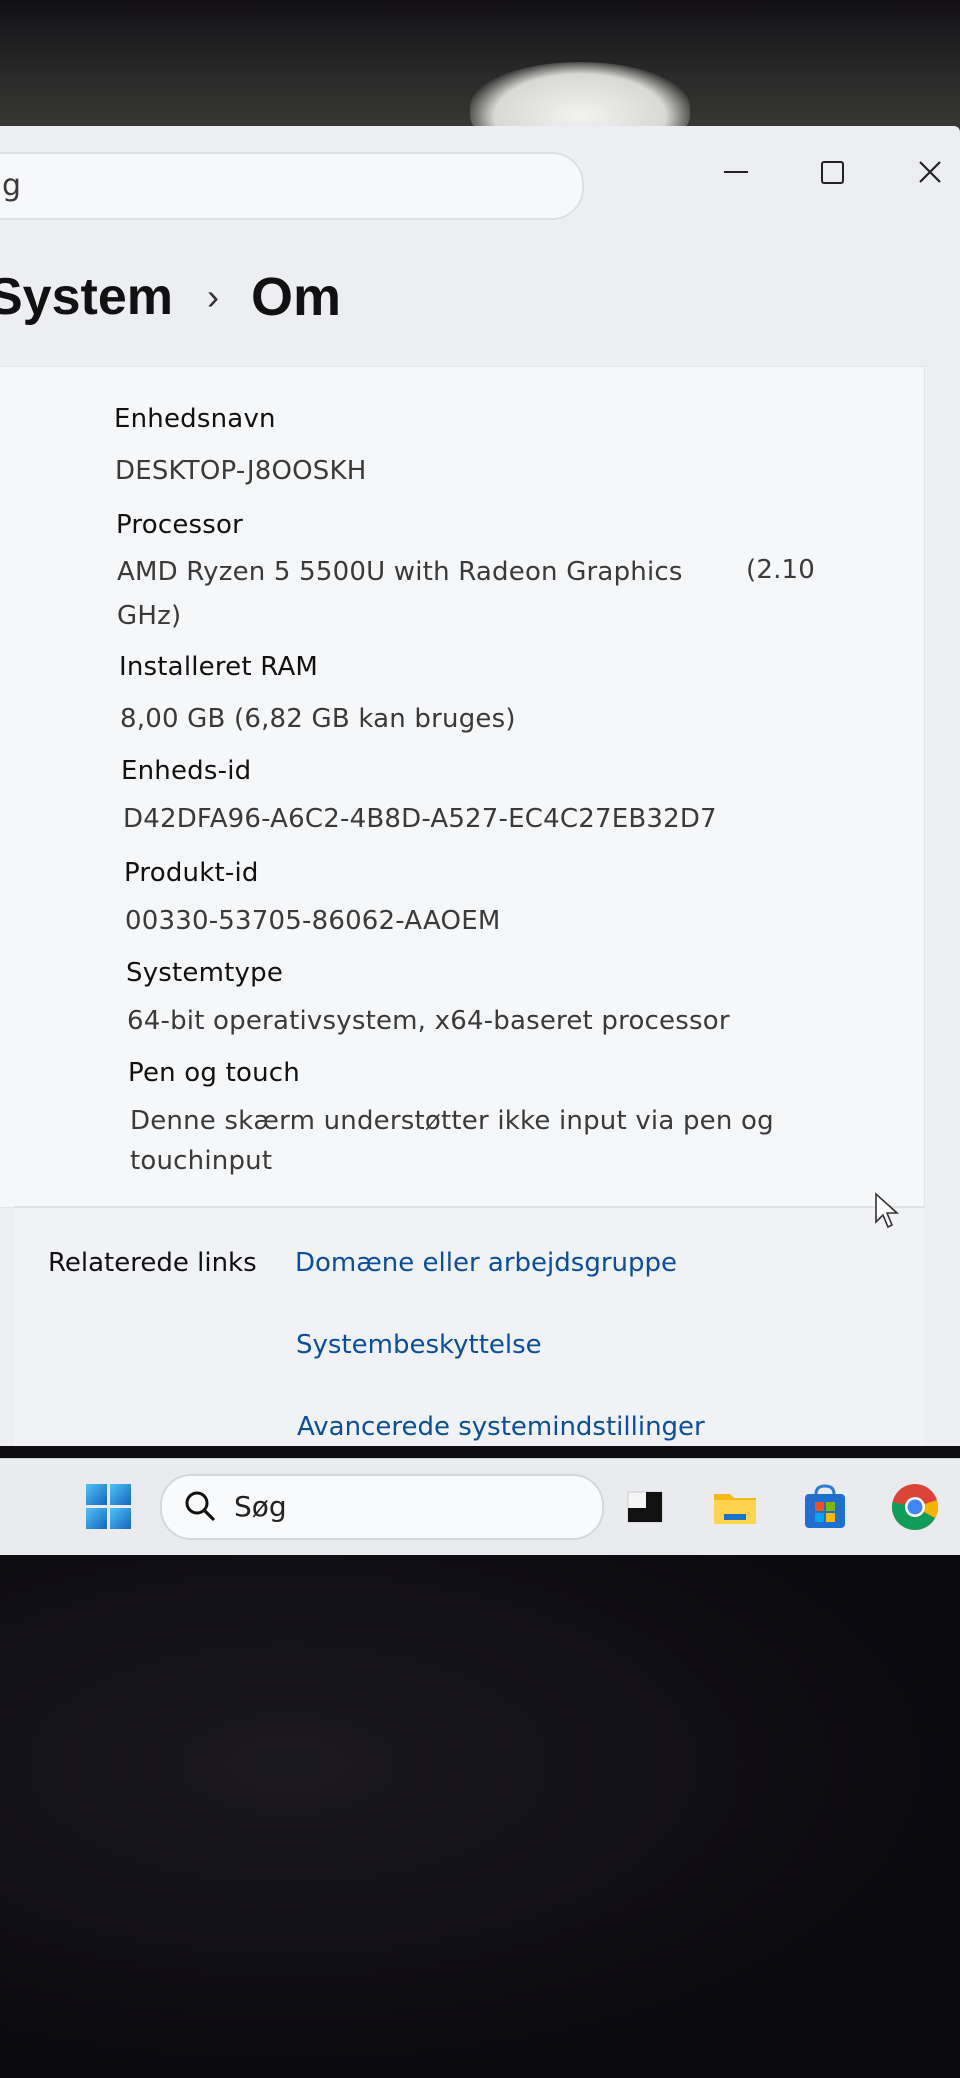 This screenshot has height=2078, width=960. I want to click on link-system-protection: Systembeskyttelse, so click(419, 1345).